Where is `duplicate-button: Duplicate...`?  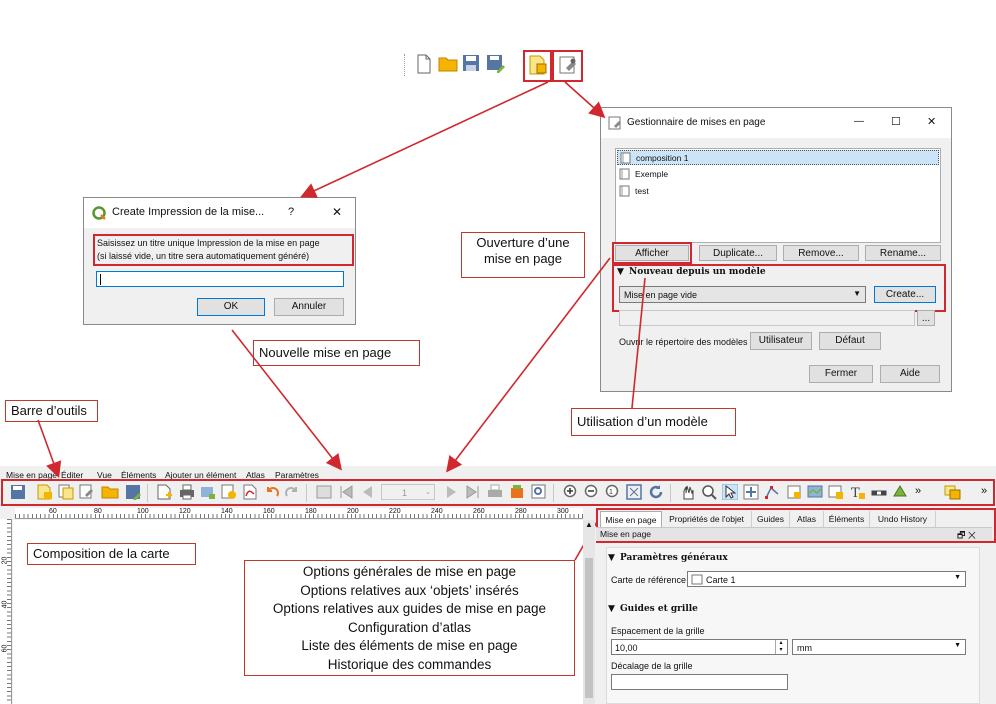 duplicate-button: Duplicate... is located at coordinates (738, 253).